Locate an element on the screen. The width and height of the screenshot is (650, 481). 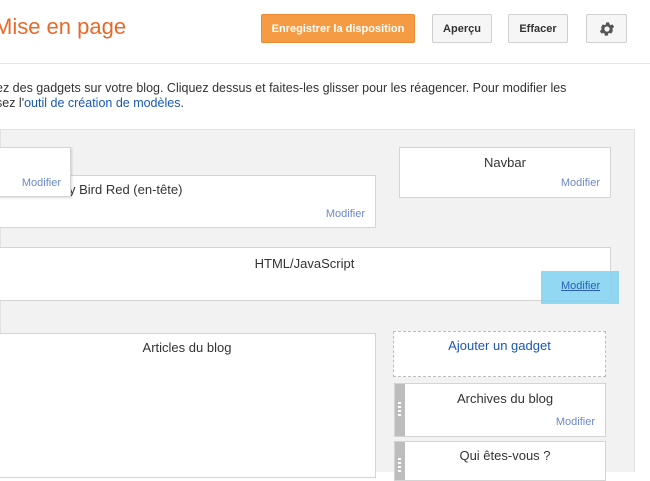
add-gadget-slot: Ajouter un gadget is located at coordinates (499, 354).